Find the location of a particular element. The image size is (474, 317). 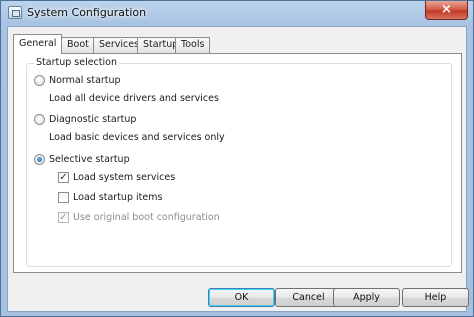

apply-button: Apply is located at coordinates (366, 297).